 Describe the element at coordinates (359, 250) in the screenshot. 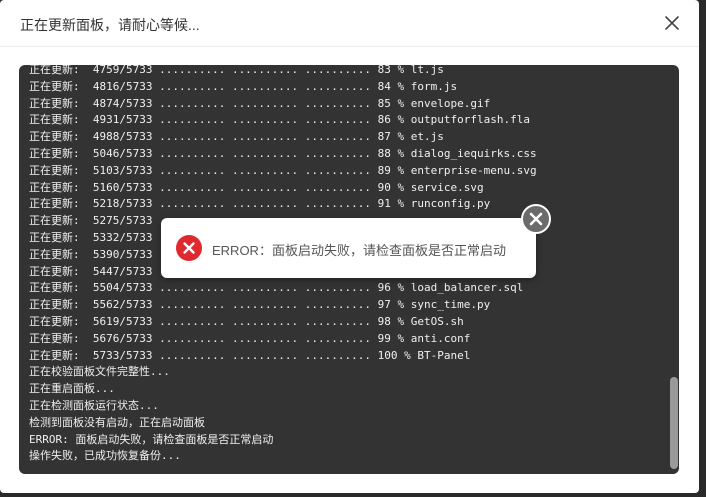

I see `error-toast-message: ERROR：面板启动失败，请检查面板是否正常启动` at that location.